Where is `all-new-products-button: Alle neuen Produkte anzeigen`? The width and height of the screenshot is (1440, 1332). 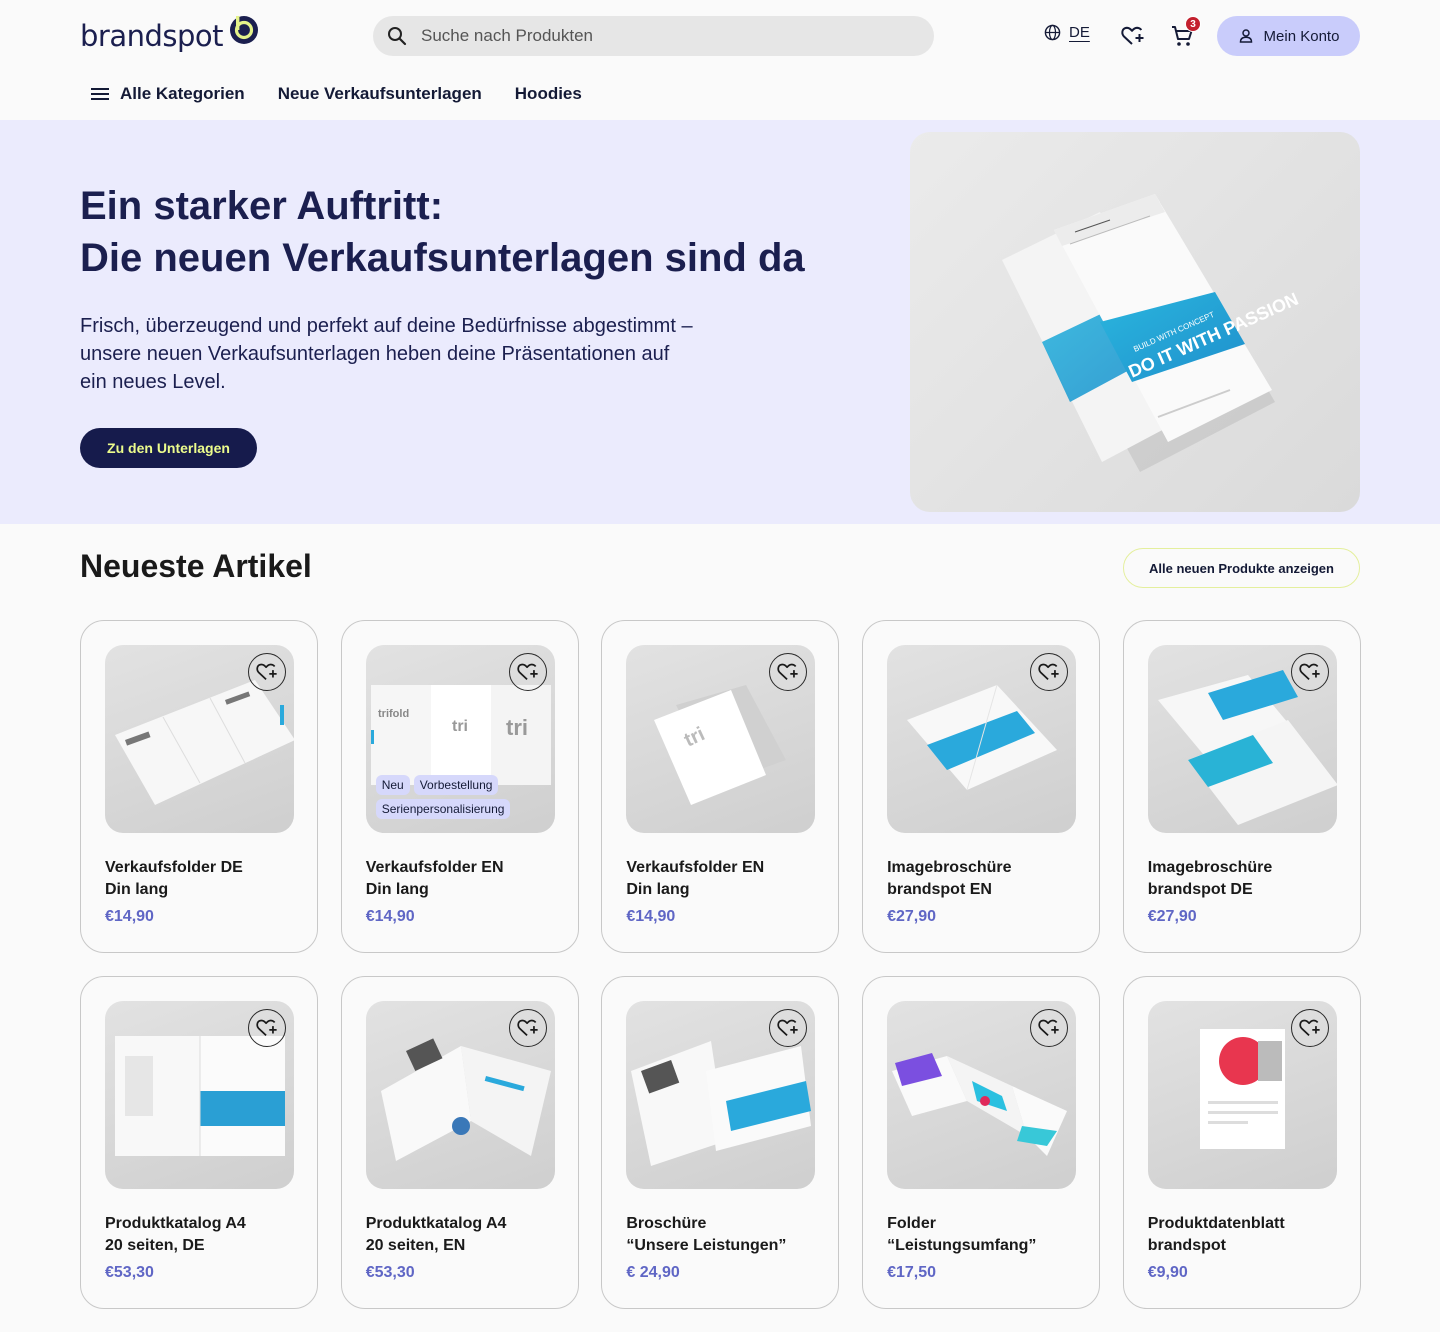
all-new-products-button: Alle neuen Produkte anzeigen is located at coordinates (1241, 568).